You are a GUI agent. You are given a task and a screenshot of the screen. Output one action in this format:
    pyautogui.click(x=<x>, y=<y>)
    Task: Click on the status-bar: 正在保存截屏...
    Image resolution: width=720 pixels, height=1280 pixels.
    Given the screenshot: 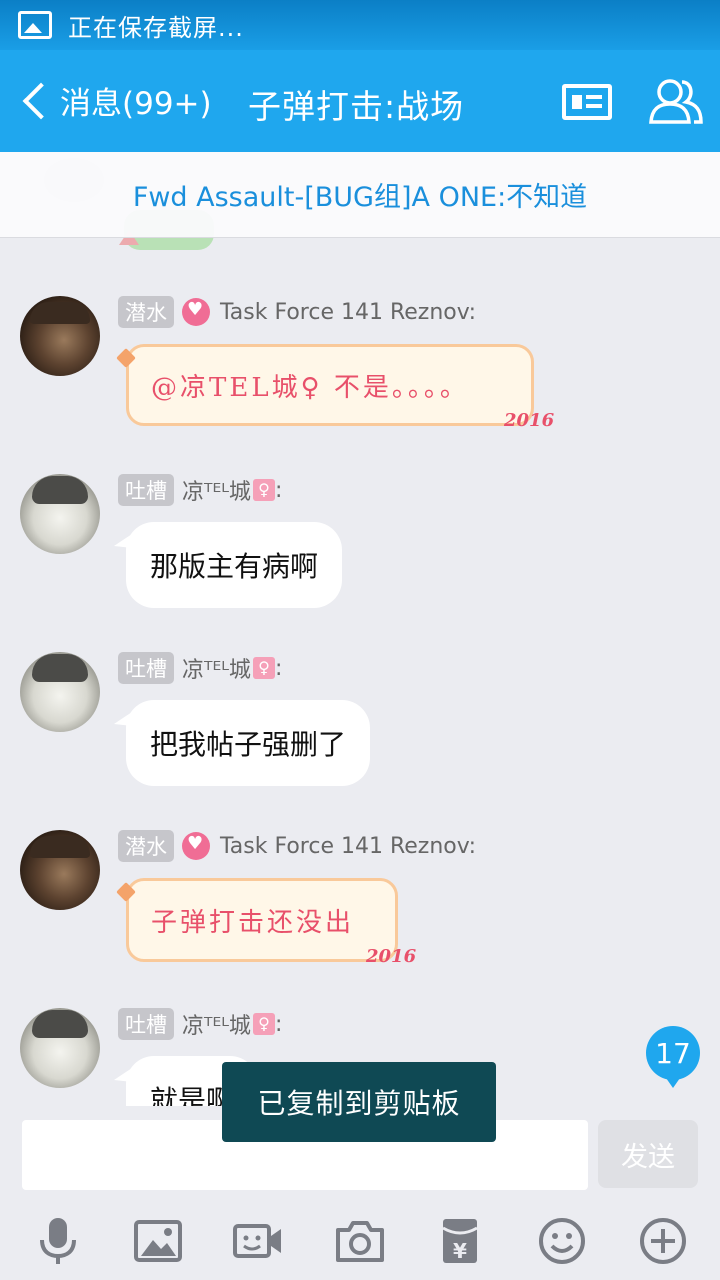 What is the action you would take?
    pyautogui.click(x=360, y=25)
    